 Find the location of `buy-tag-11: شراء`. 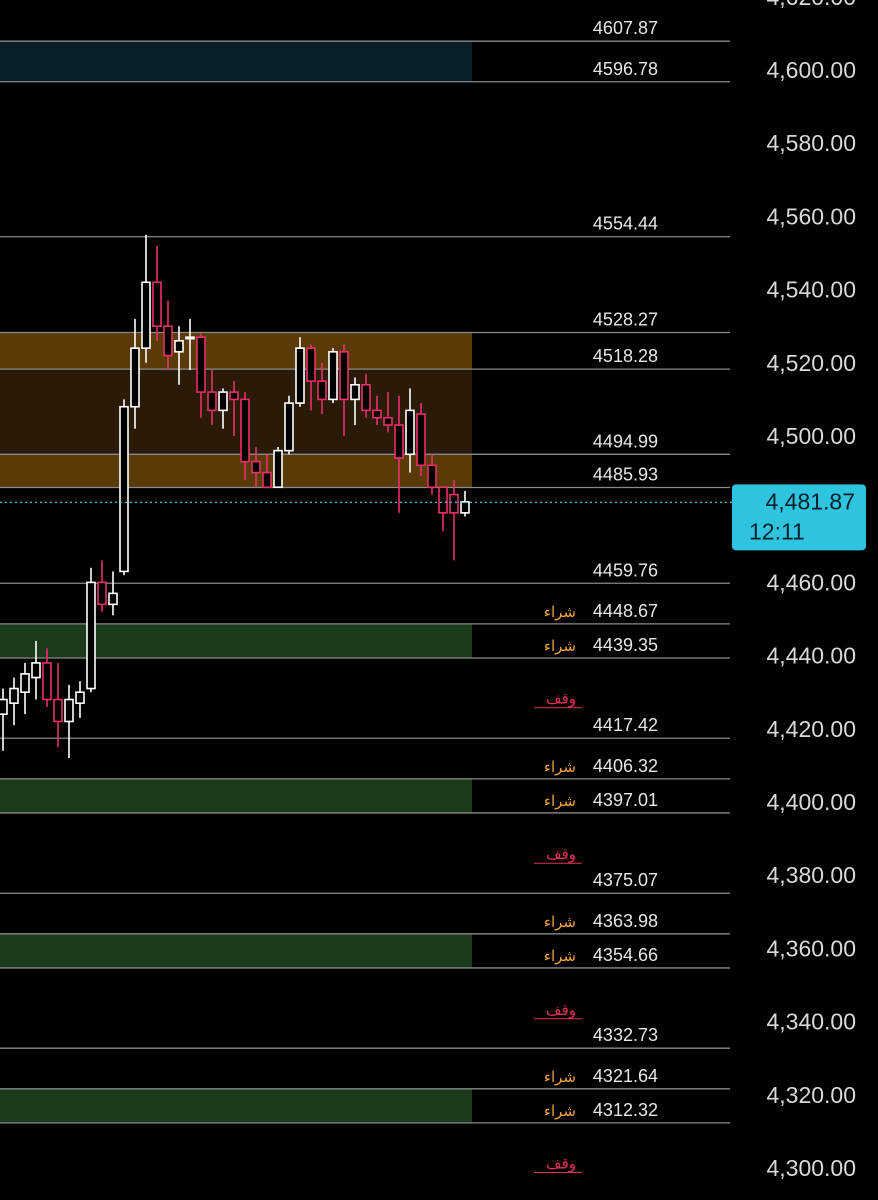

buy-tag-11: شراء is located at coordinates (560, 767).